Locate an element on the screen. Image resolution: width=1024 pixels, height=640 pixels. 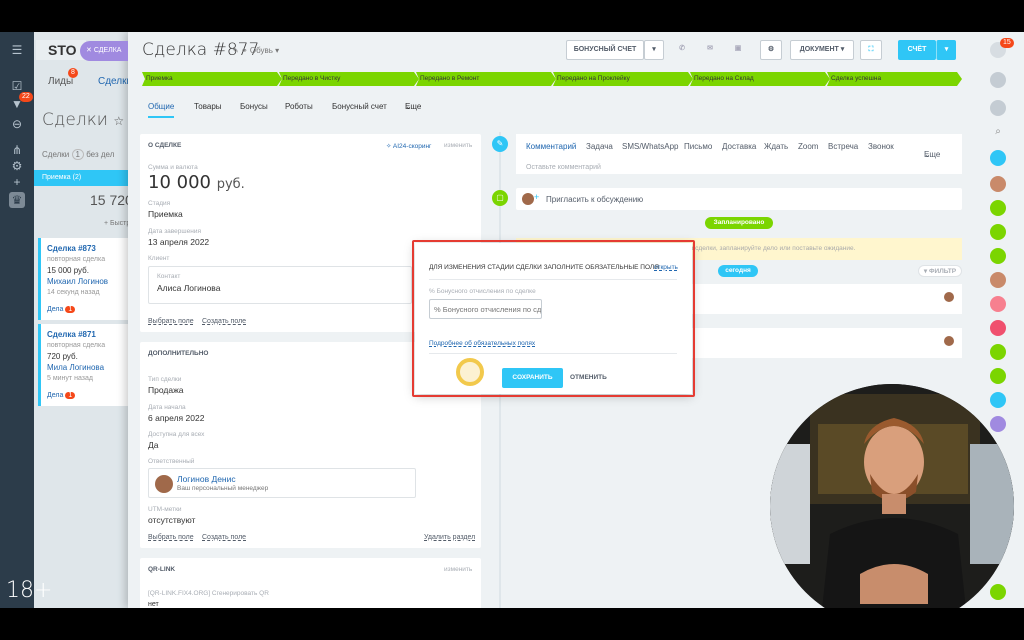
phone-icon: ✆ is located at coordinates (682, 50).